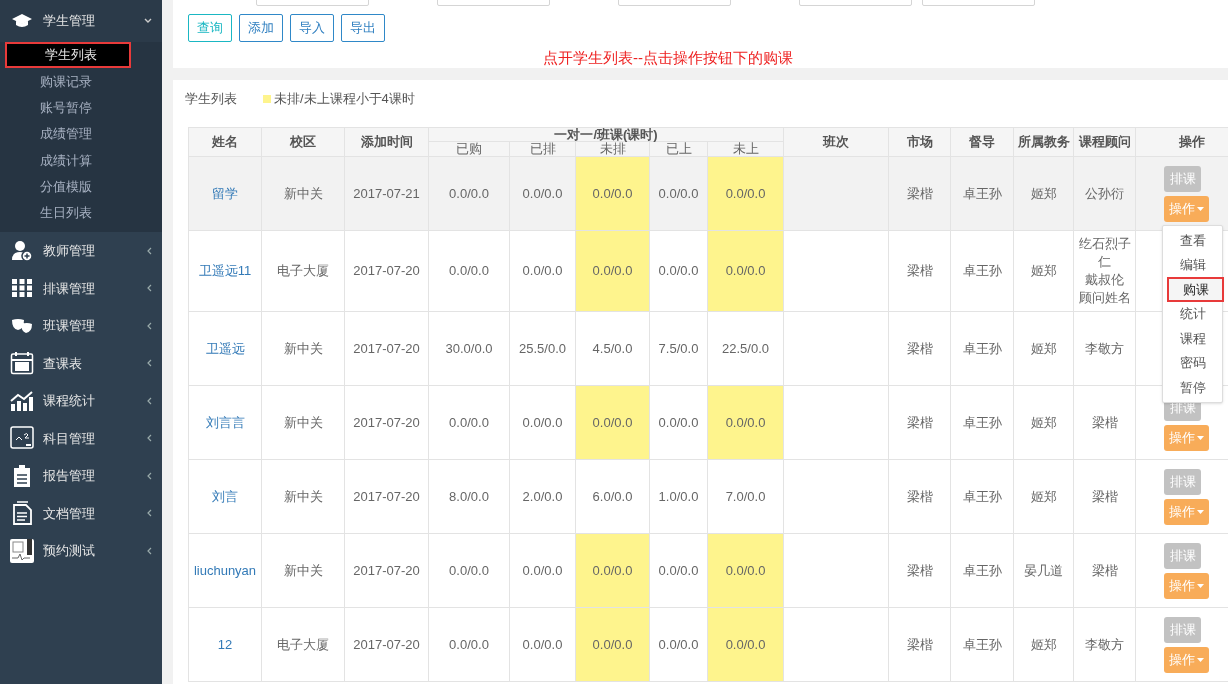 The height and width of the screenshot is (684, 1228). What do you see at coordinates (225, 644) in the screenshot?
I see `student-name-link: 12` at bounding box center [225, 644].